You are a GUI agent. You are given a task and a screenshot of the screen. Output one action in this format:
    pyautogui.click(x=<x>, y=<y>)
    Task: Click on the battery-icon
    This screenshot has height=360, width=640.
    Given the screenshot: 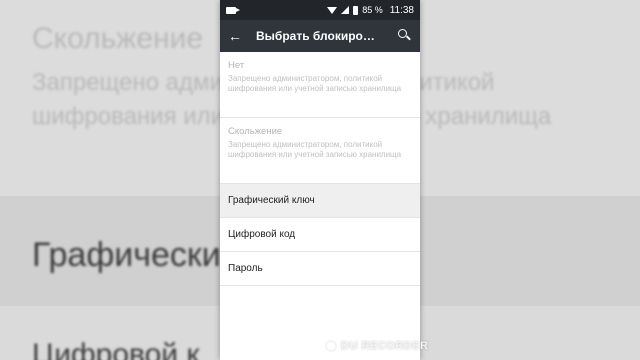 What is the action you would take?
    pyautogui.click(x=356, y=10)
    